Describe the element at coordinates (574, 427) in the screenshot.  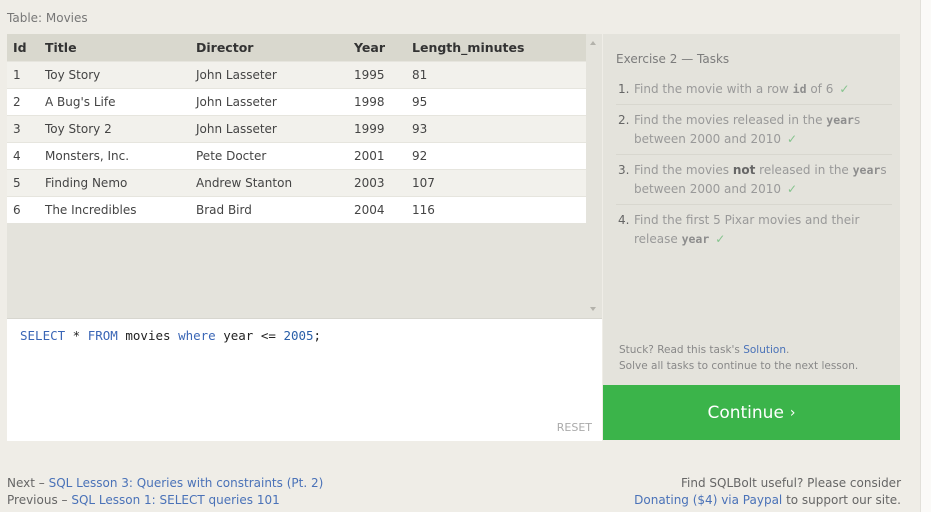
I see `reset-button: RESET` at that location.